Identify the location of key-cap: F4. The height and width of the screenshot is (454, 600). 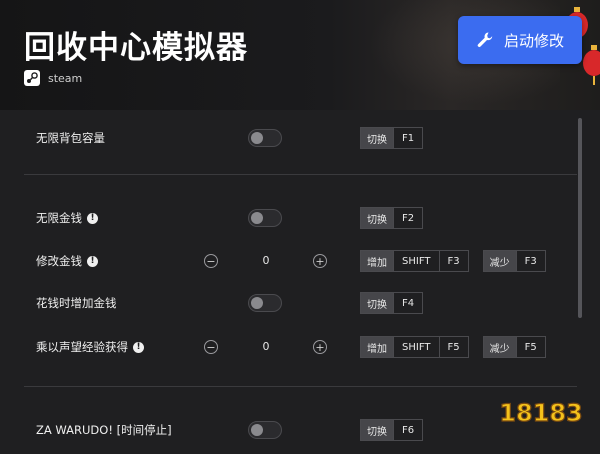
(408, 303).